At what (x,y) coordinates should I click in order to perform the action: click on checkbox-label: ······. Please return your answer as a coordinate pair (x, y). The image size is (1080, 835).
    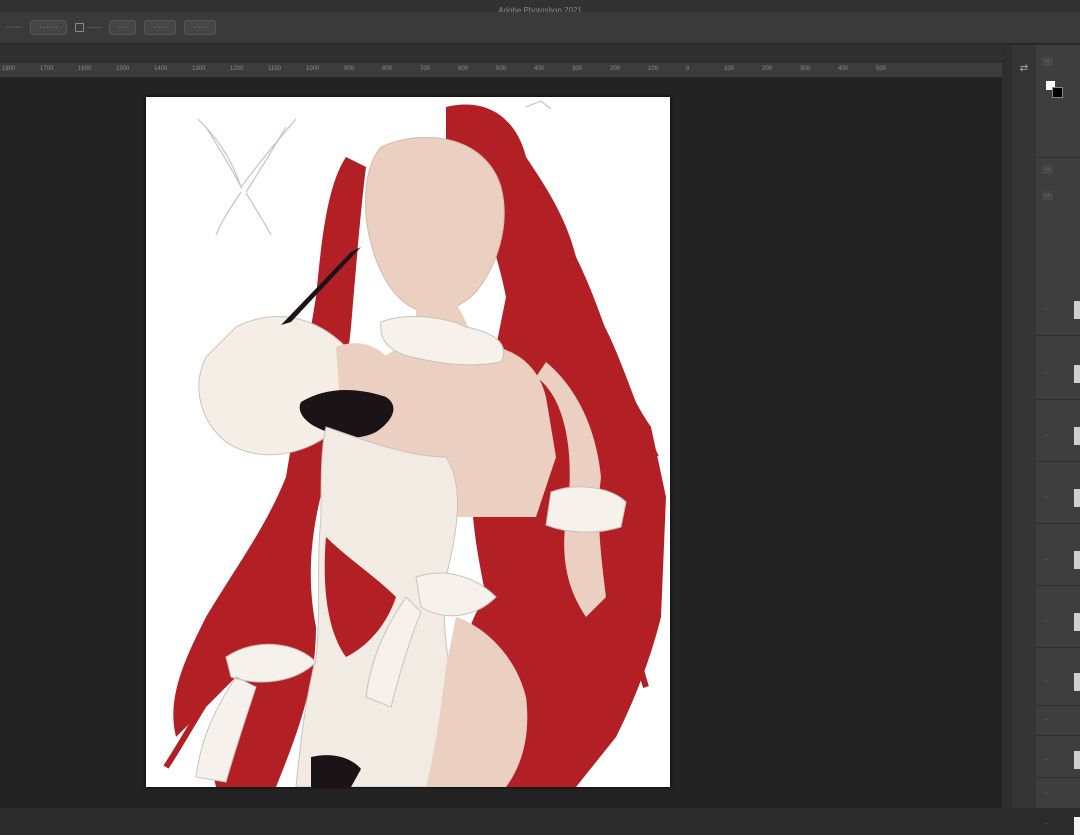
    Looking at the image, I should click on (93, 28).